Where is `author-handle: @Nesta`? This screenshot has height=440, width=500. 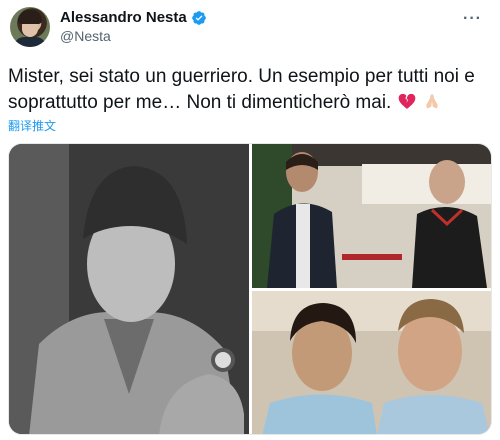
author-handle: @Nesta is located at coordinates (85, 36).